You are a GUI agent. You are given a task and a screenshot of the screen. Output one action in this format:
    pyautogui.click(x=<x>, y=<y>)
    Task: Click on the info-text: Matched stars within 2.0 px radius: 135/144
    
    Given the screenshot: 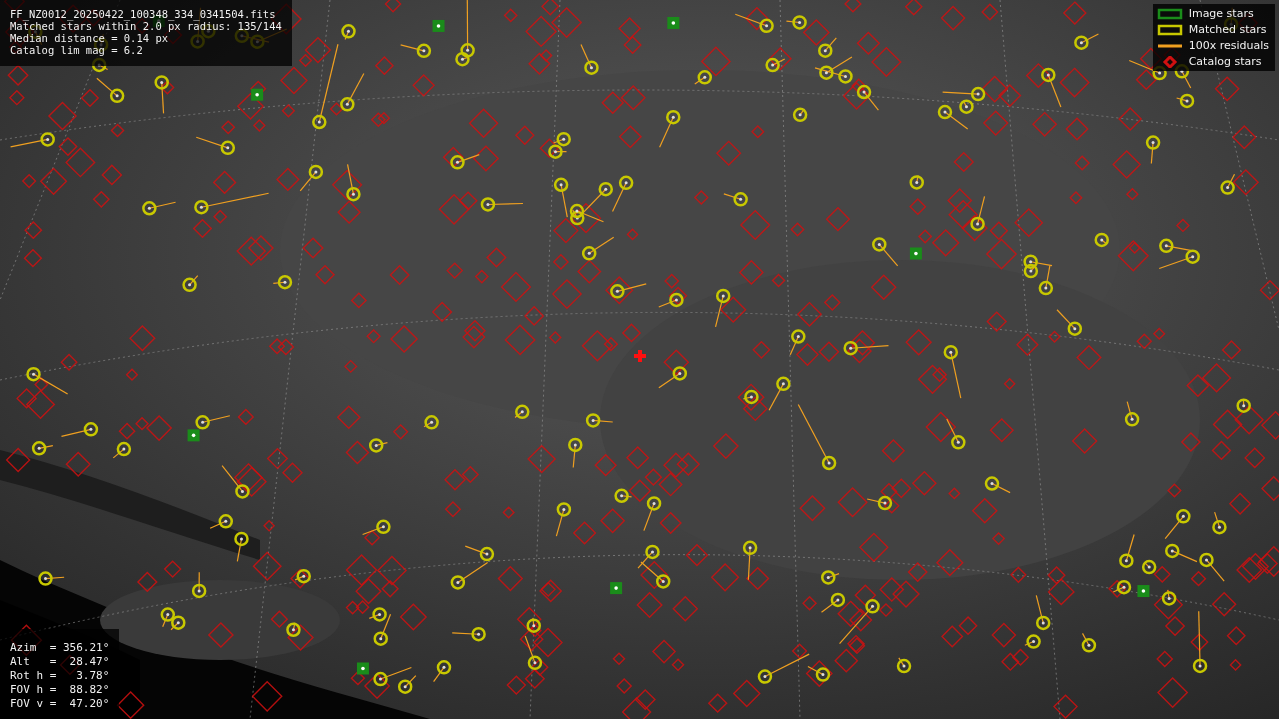 What is the action you would take?
    pyautogui.click(x=146, y=26)
    